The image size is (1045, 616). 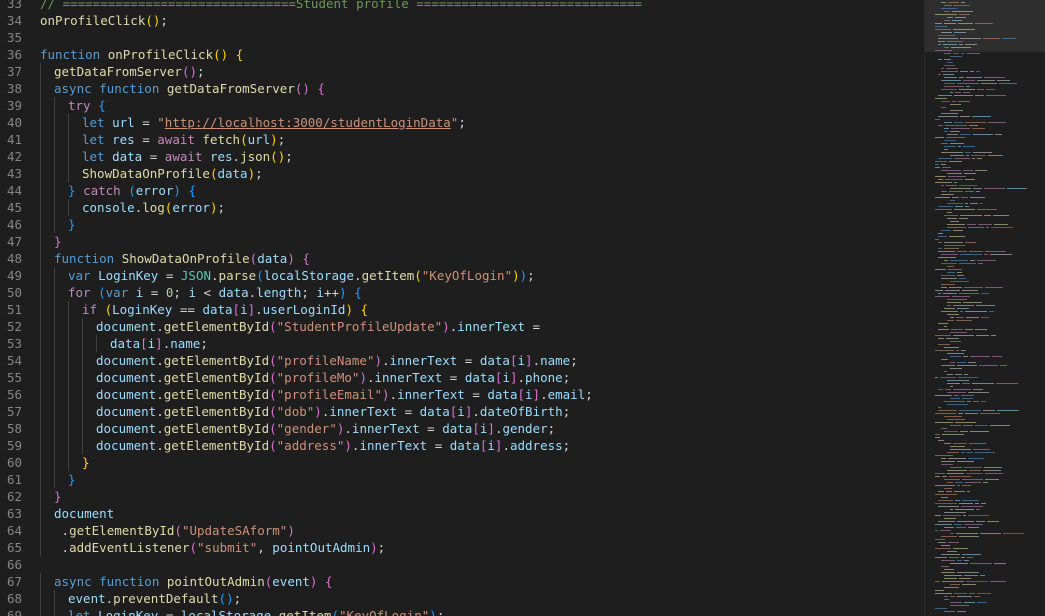 What do you see at coordinates (482, 88) in the screenshot?
I see `code-line: async function getDataFromServer() {` at bounding box center [482, 88].